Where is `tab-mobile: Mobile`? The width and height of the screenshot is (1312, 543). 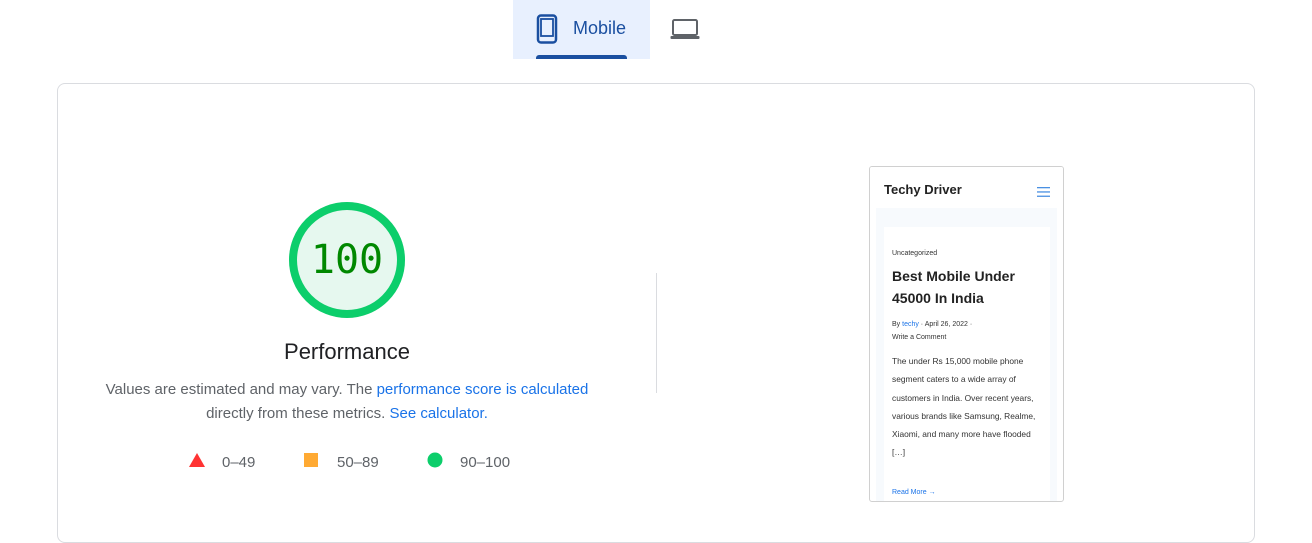 tab-mobile: Mobile is located at coordinates (581, 29).